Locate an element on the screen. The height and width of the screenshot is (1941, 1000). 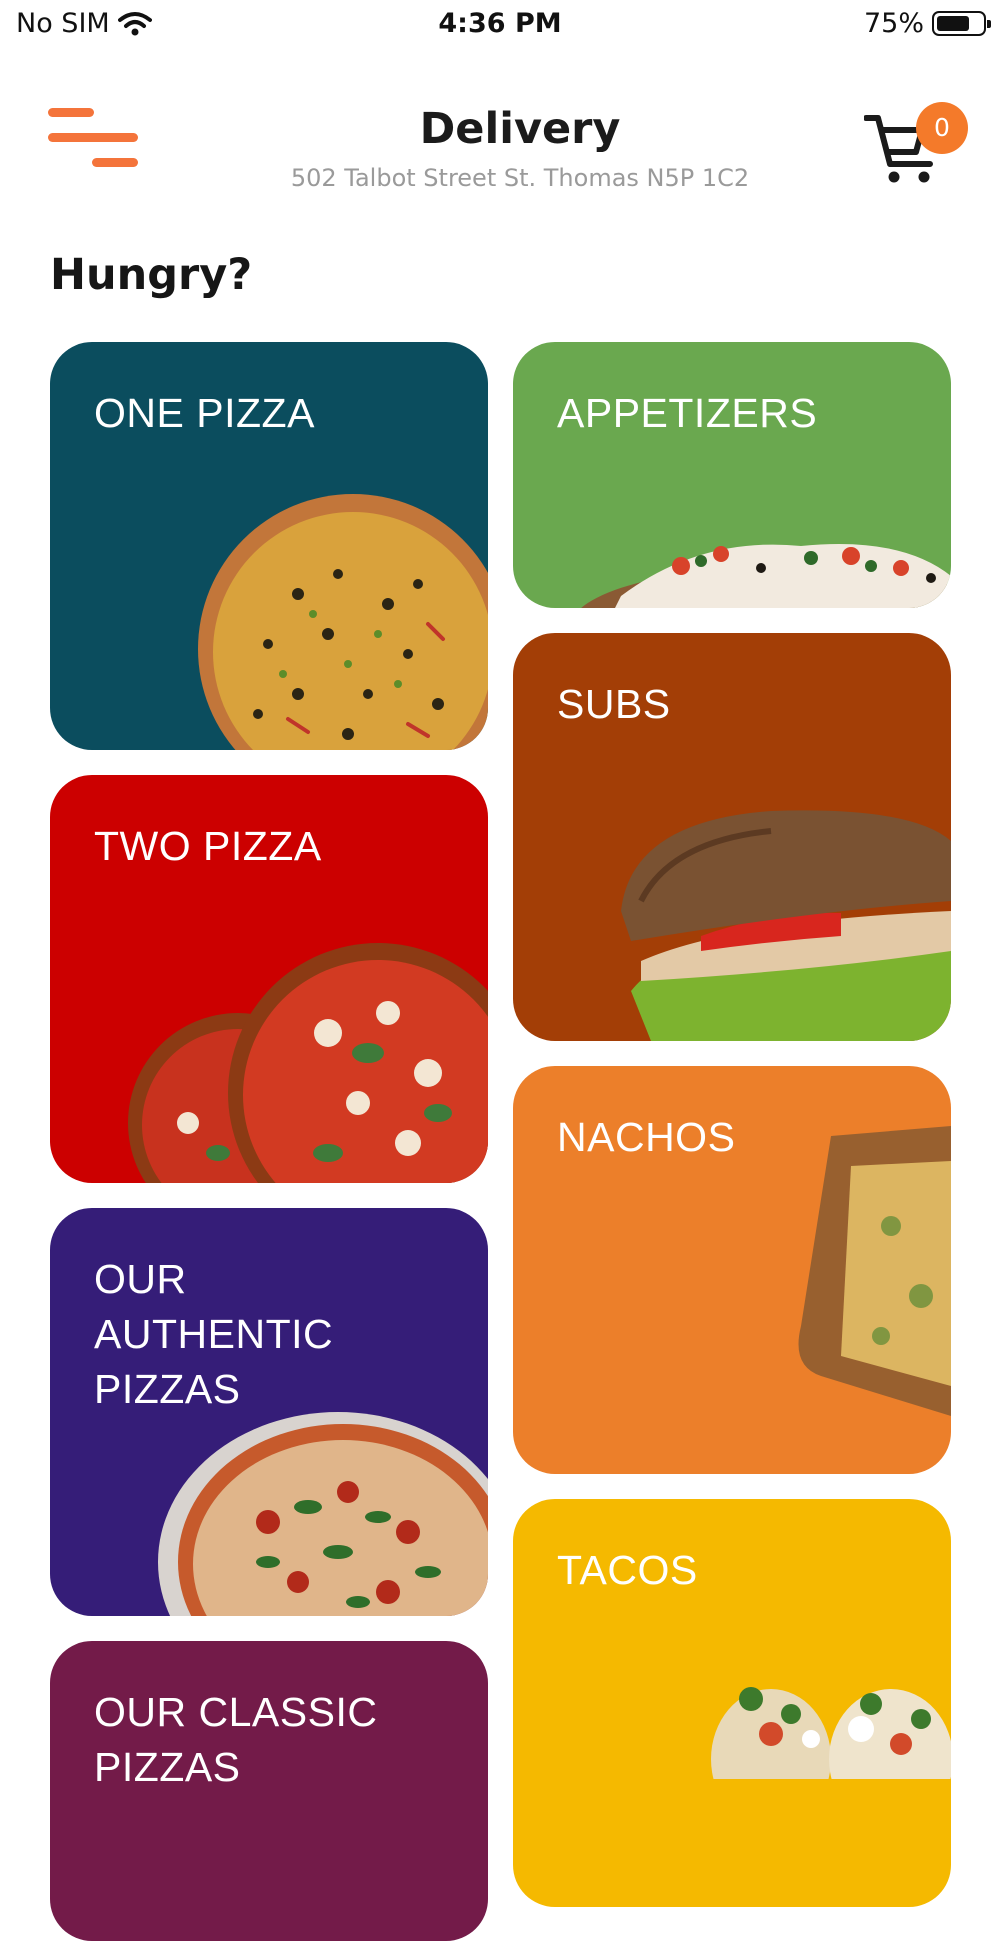
category-tile-classic-pizzas: OUR CLASSIC PIZZAS is located at coordinates (269, 1791).